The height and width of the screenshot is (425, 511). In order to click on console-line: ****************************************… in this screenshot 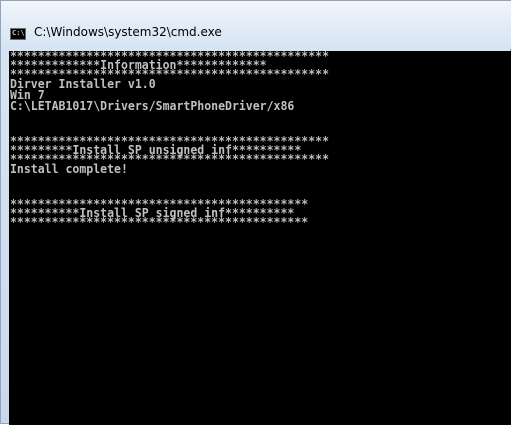, I will do `click(159, 222)`.